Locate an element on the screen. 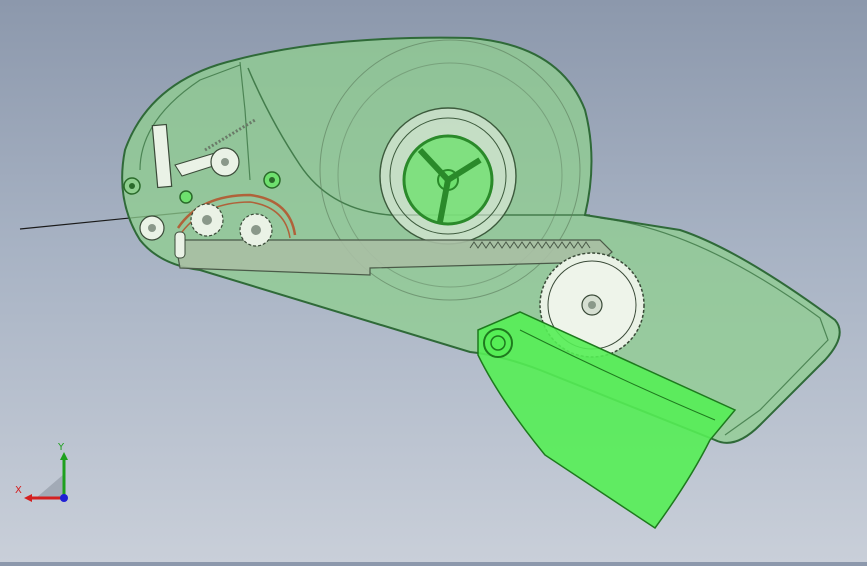 This screenshot has width=867, height=566. axis-x-label: X is located at coordinates (18, 490).